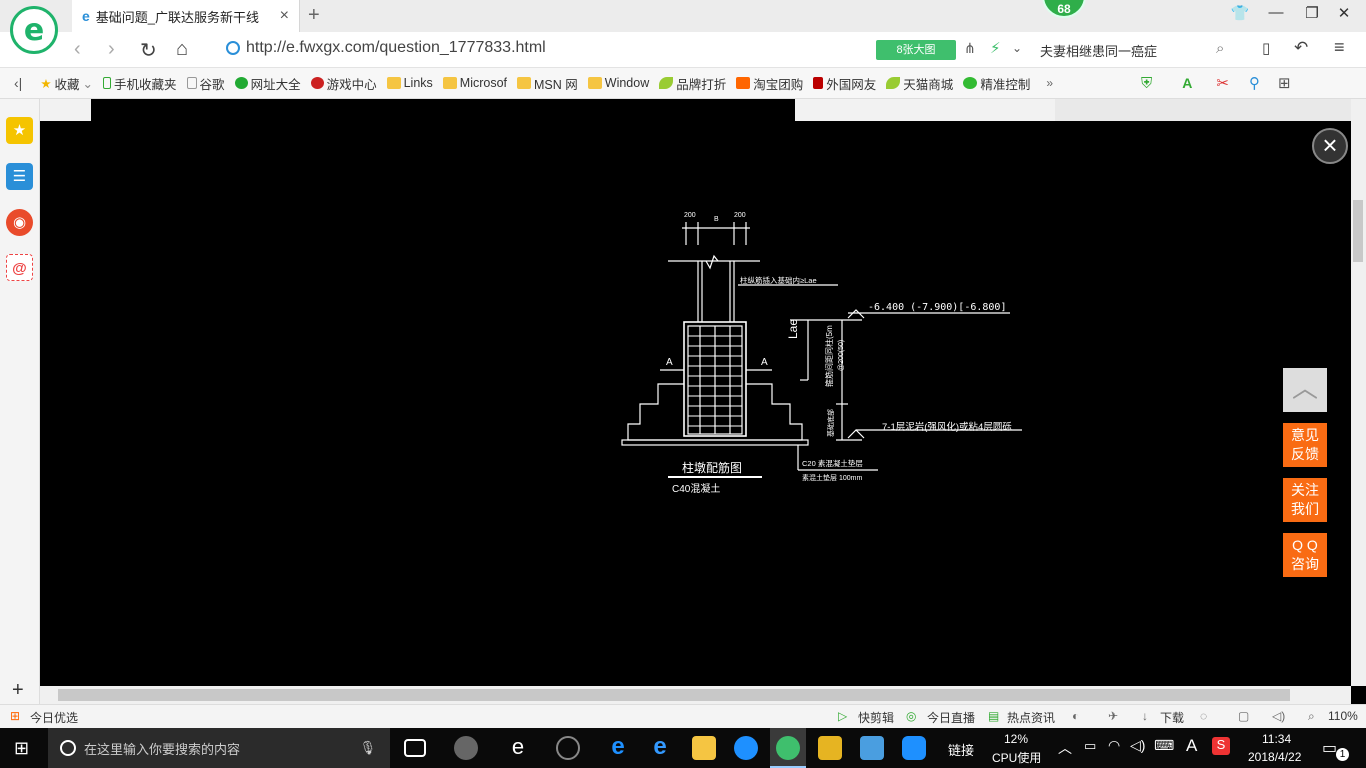 Image resolution: width=1366 pixels, height=768 pixels. Describe the element at coordinates (1276, 12) in the screenshot. I see `minimize-button: —` at that location.